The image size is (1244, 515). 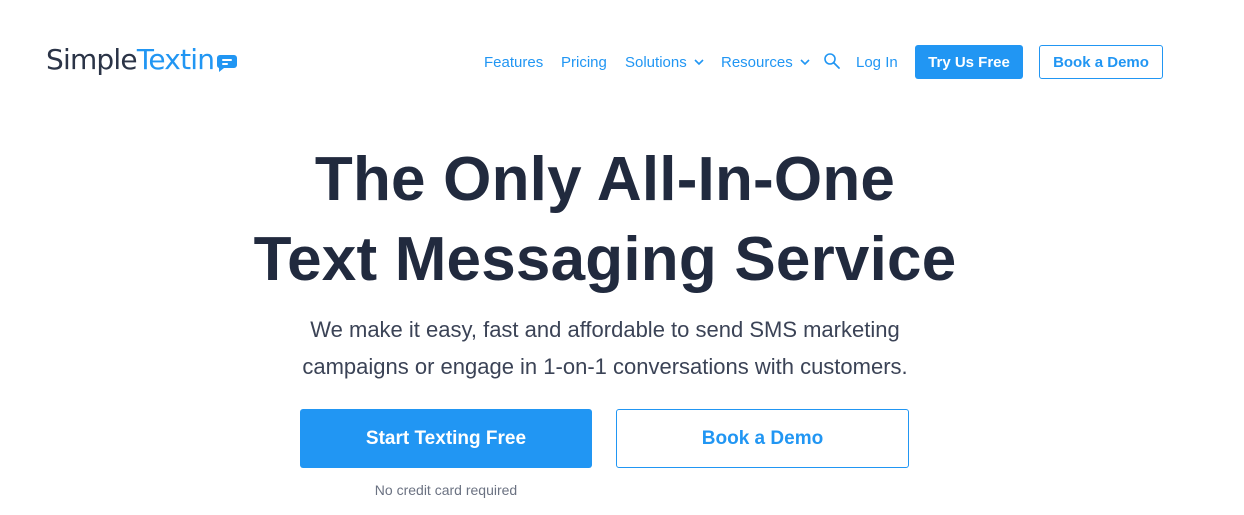 I want to click on hero-title-line-2: Text Messaging Service, so click(x=605, y=259).